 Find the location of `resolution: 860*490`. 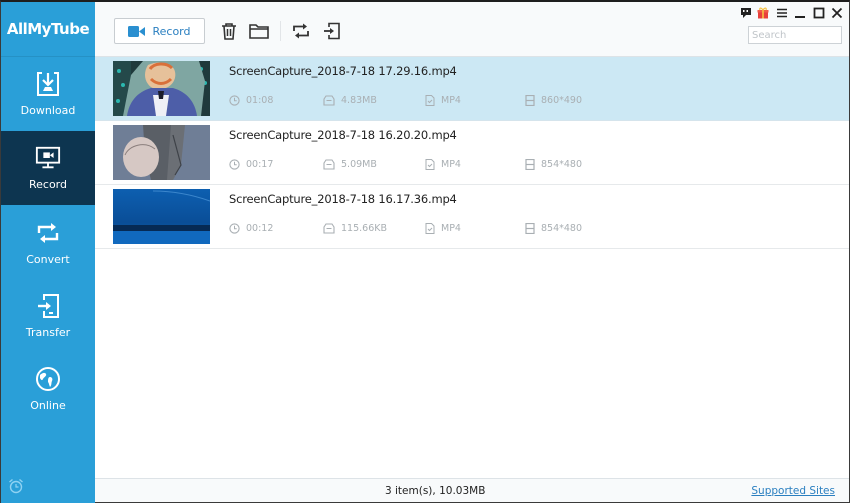

resolution: 860*490 is located at coordinates (553, 100).